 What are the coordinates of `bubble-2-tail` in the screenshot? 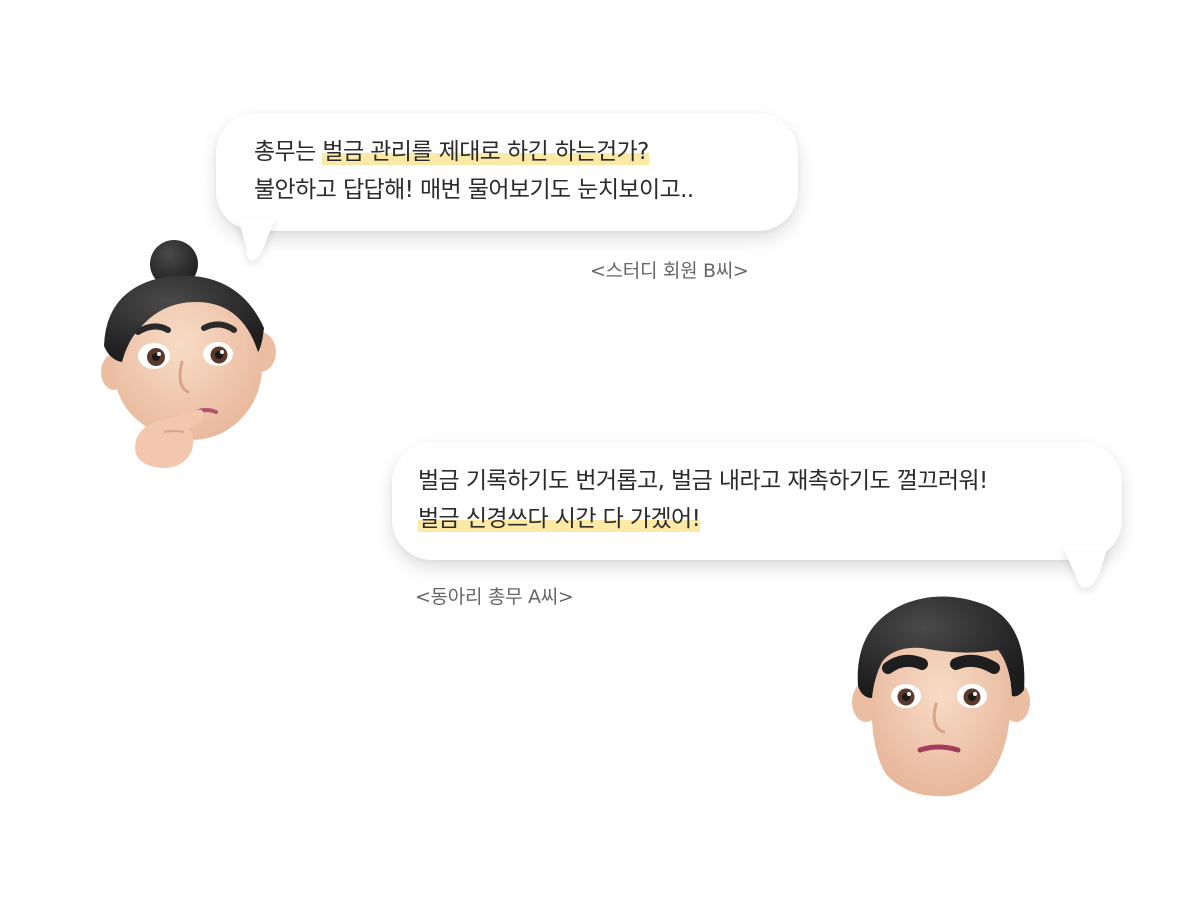 It's located at (1085, 567).